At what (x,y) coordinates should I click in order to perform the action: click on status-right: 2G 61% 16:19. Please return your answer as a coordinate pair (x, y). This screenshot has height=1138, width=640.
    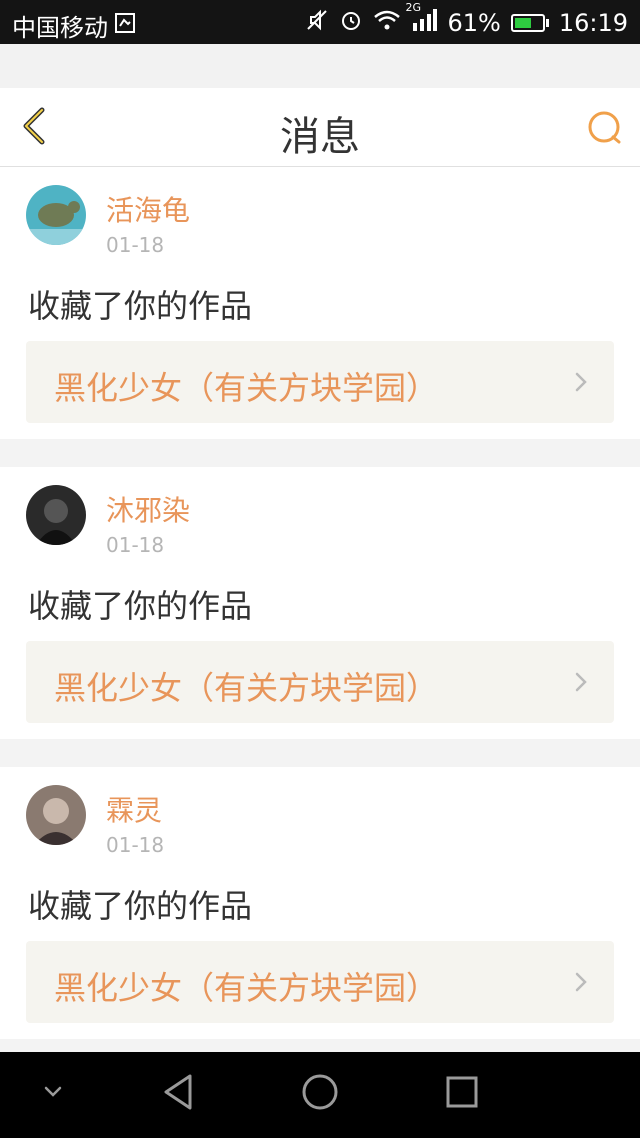
    Looking at the image, I should click on (466, 19).